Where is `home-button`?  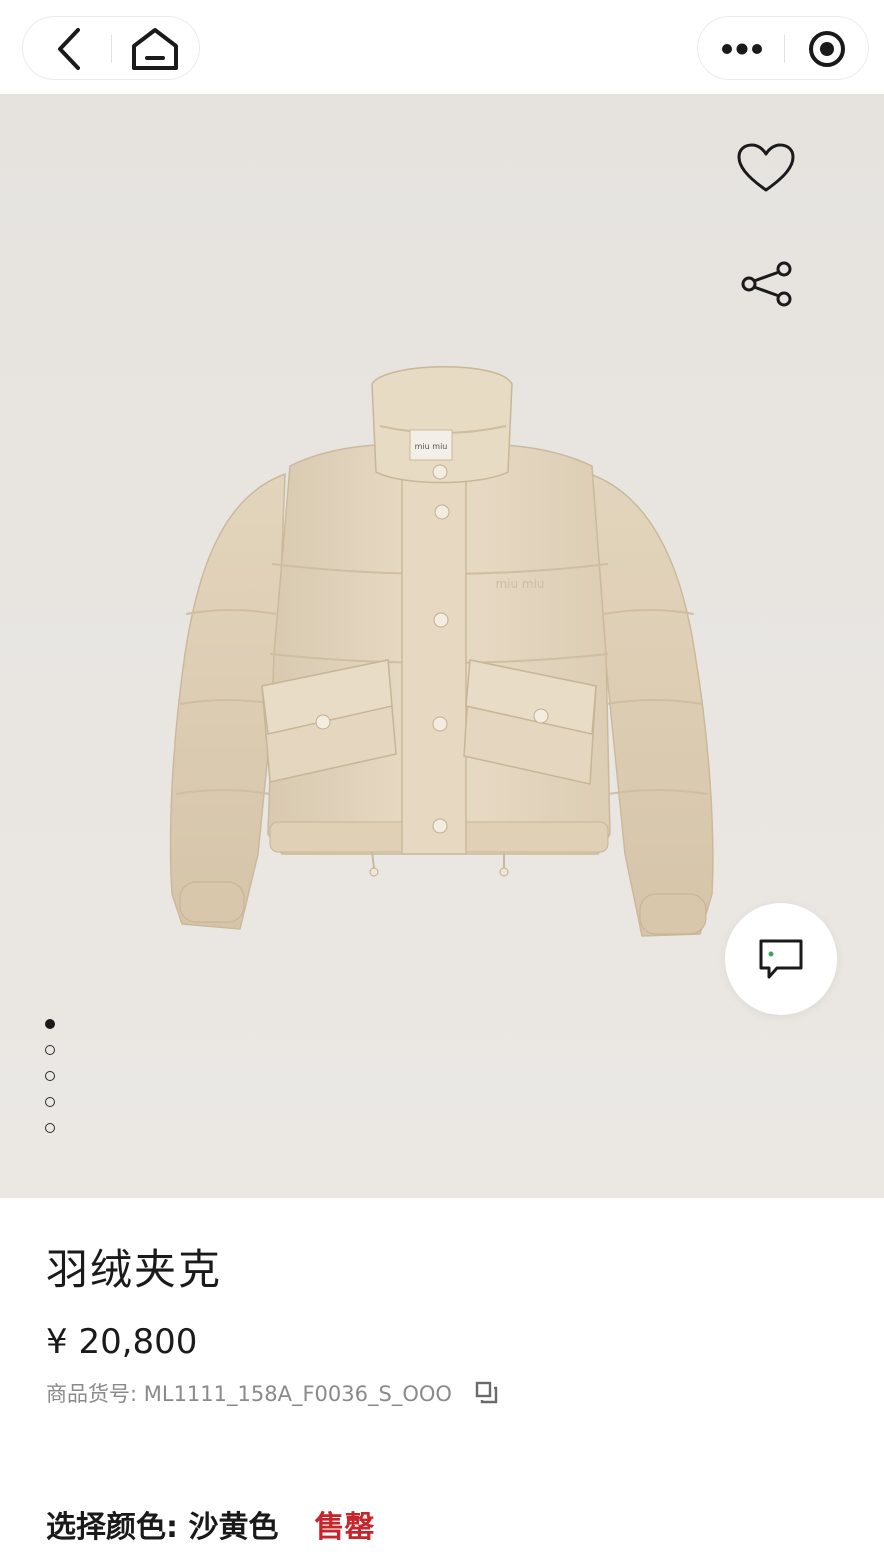
home-button is located at coordinates (155, 49).